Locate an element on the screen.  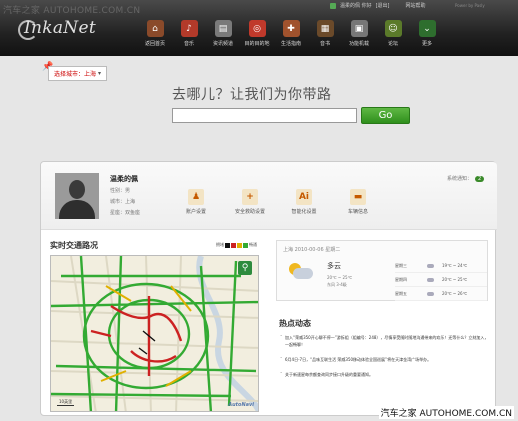
user-status-icon is located at coordinates (333, 5).